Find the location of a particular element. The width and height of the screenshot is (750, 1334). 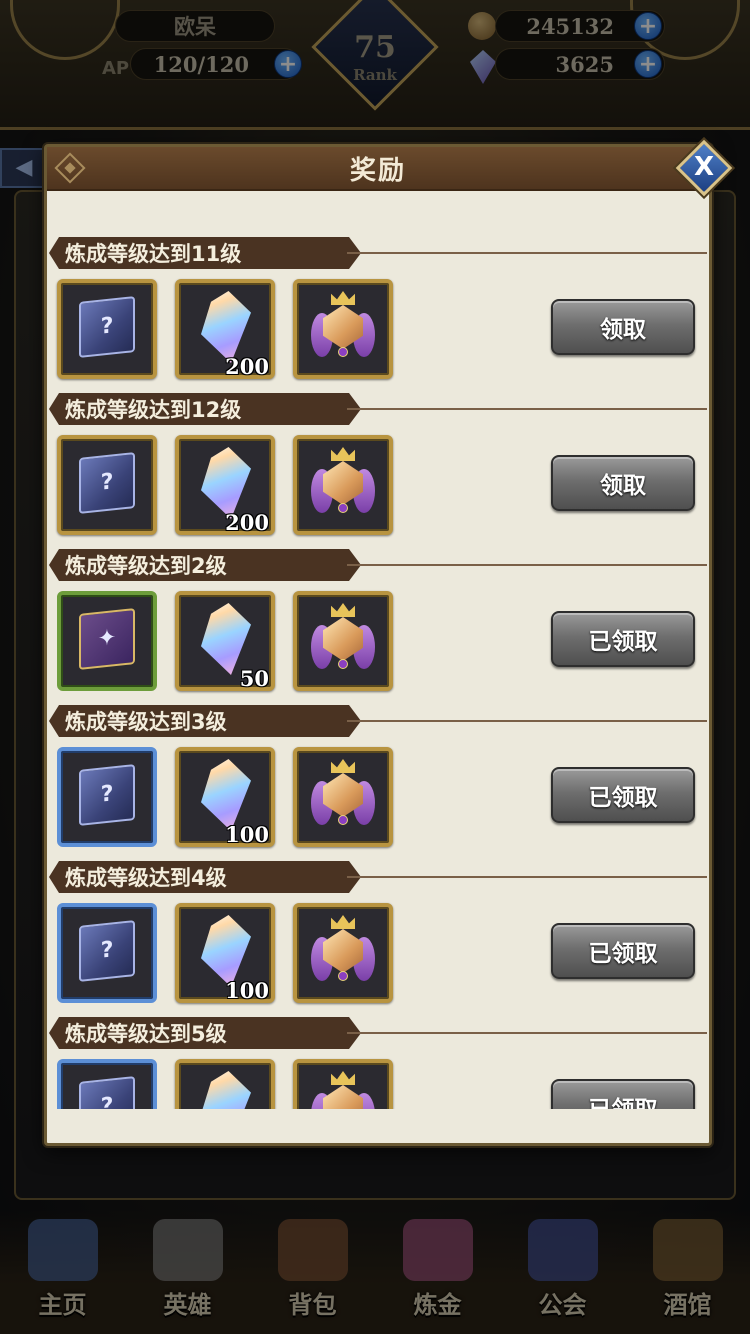

diamond-ornament-icon is located at coordinates (70, 168).